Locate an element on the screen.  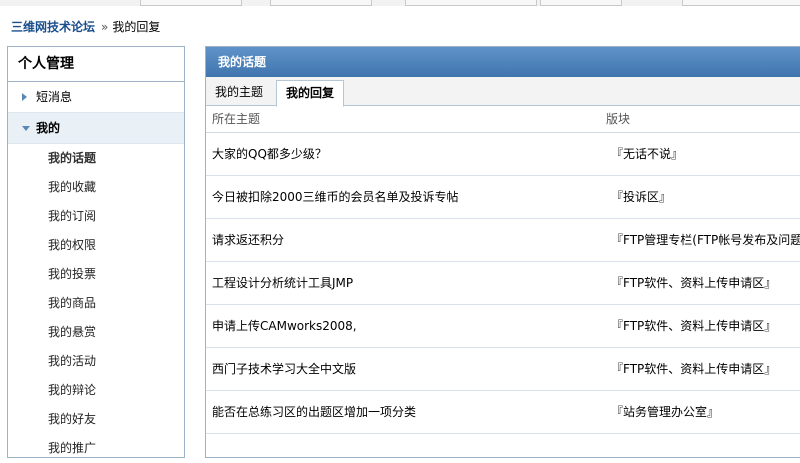
topic-link: 大家的QQ都多少级？ is located at coordinates (269, 154).